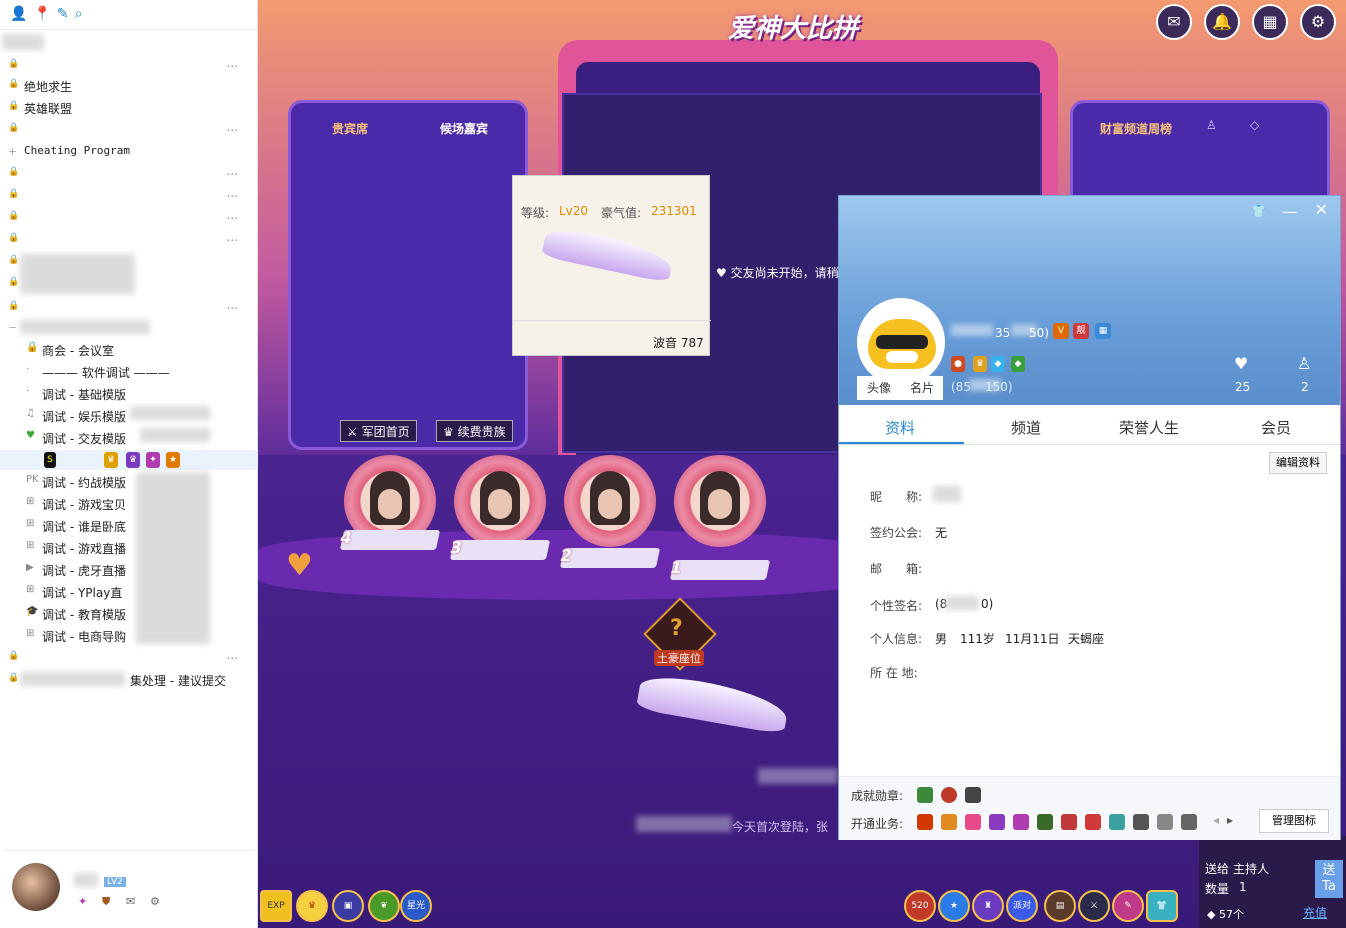 The height and width of the screenshot is (928, 1346). What do you see at coordinates (998, 364) in the screenshot?
I see `diamond-icon: ◆` at bounding box center [998, 364].